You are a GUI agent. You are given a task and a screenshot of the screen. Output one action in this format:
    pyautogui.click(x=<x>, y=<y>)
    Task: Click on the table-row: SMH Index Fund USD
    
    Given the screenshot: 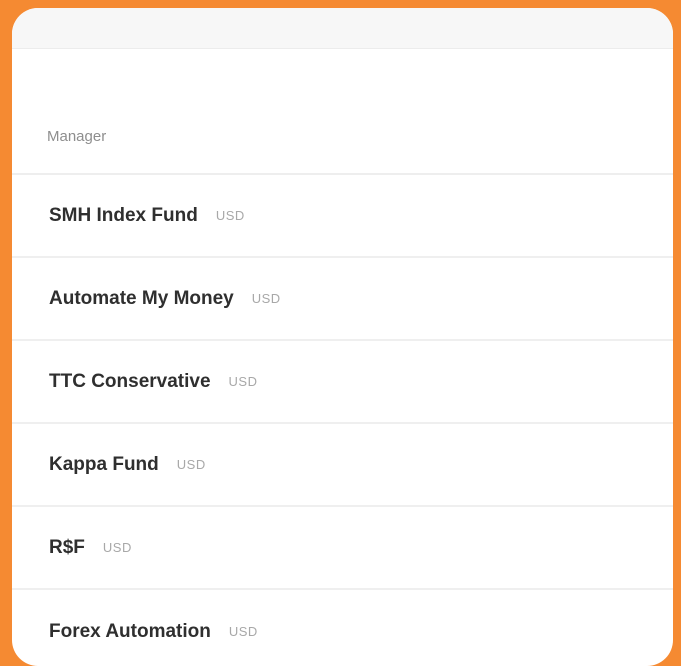 What is the action you would take?
    pyautogui.click(x=342, y=216)
    